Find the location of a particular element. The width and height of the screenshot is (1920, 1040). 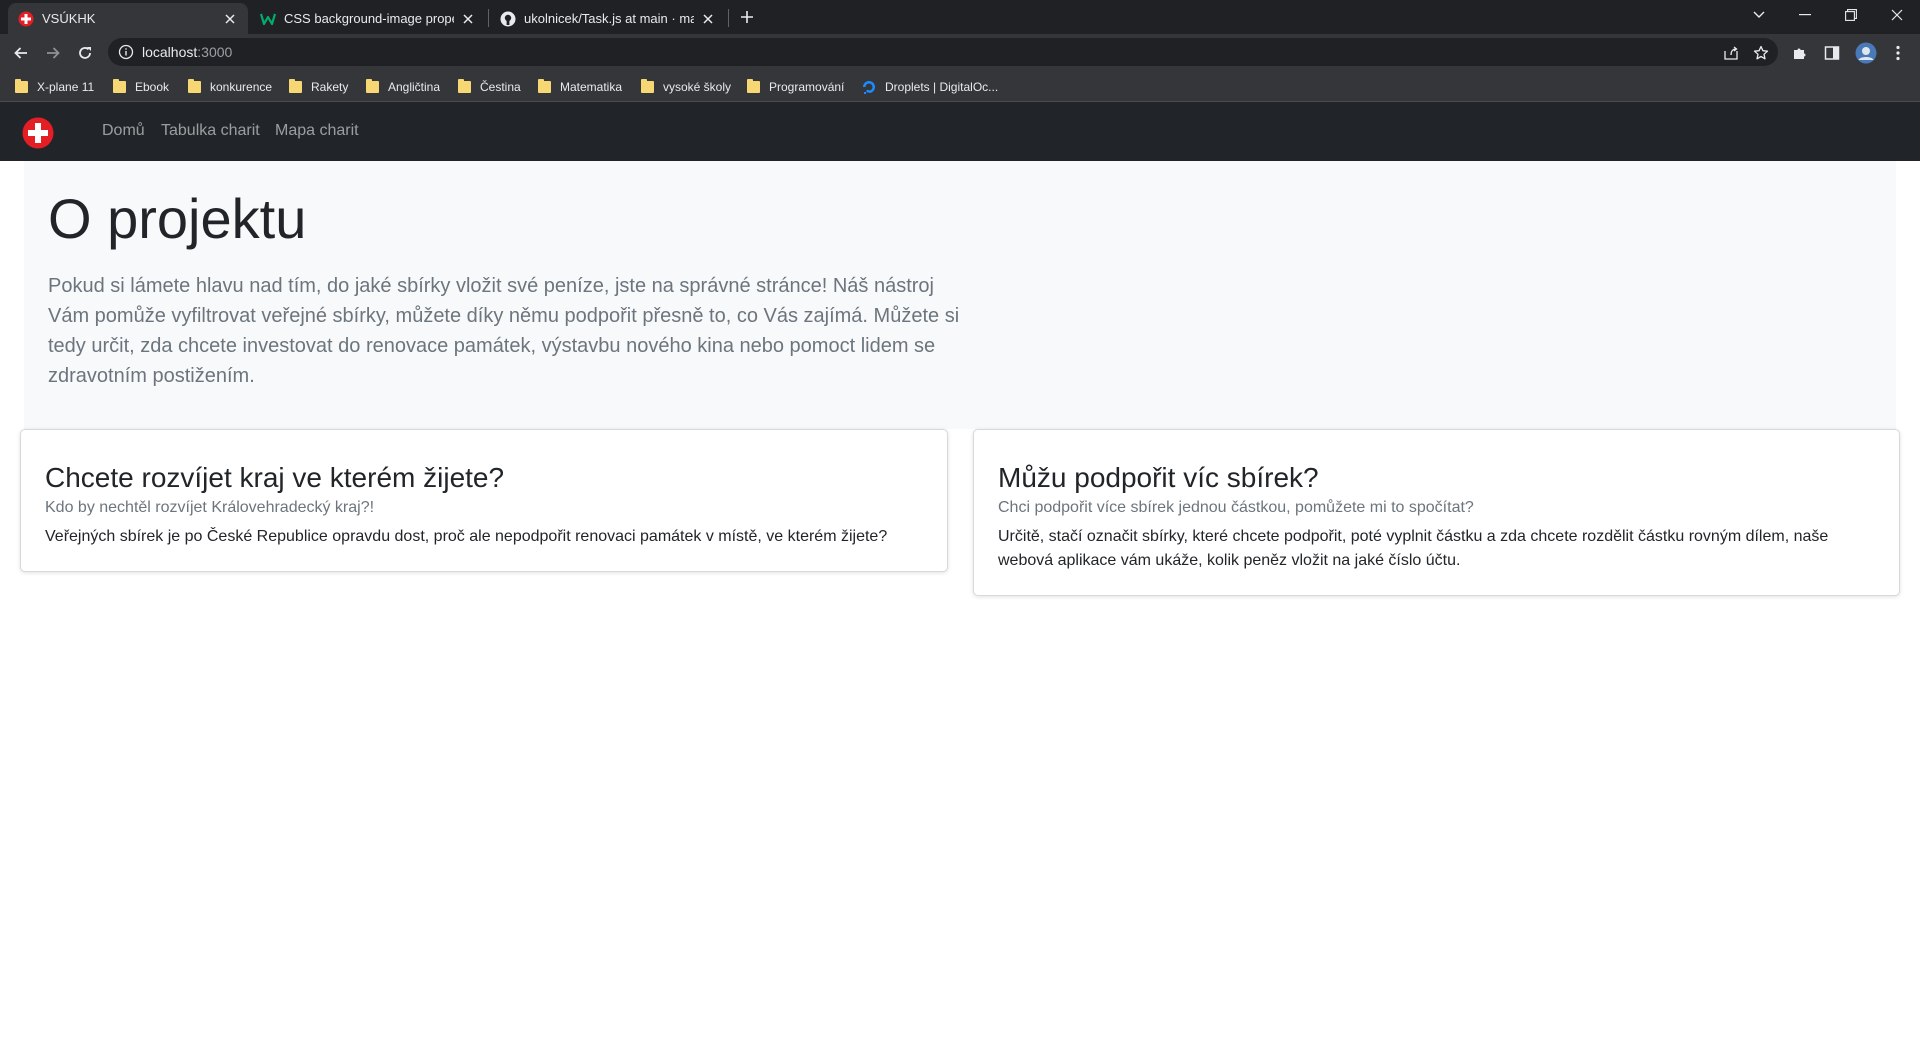

page-title: O projektu is located at coordinates (177, 218).